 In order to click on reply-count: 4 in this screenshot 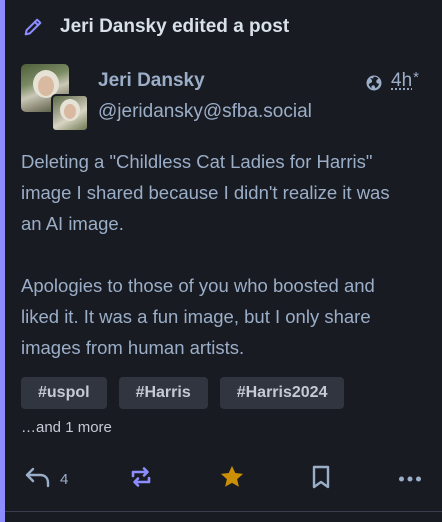, I will do `click(64, 479)`.